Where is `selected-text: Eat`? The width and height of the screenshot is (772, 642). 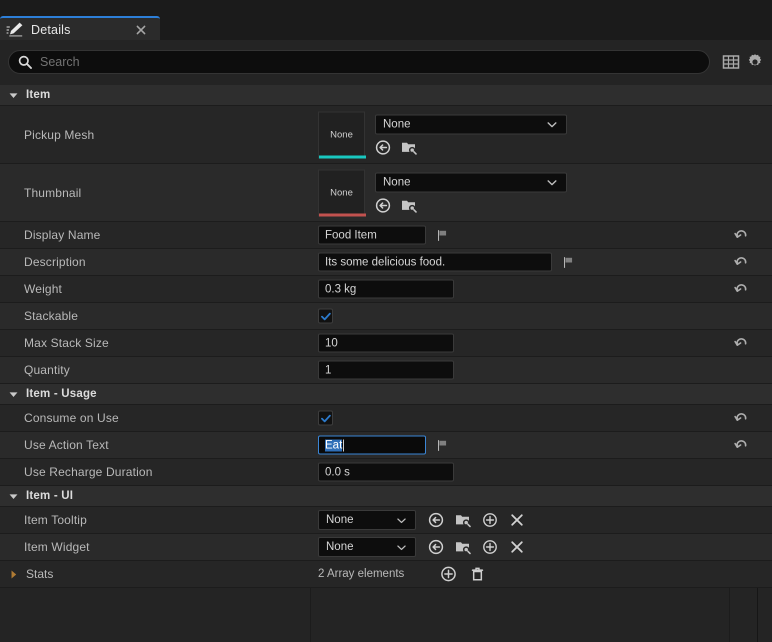
selected-text: Eat is located at coordinates (334, 445).